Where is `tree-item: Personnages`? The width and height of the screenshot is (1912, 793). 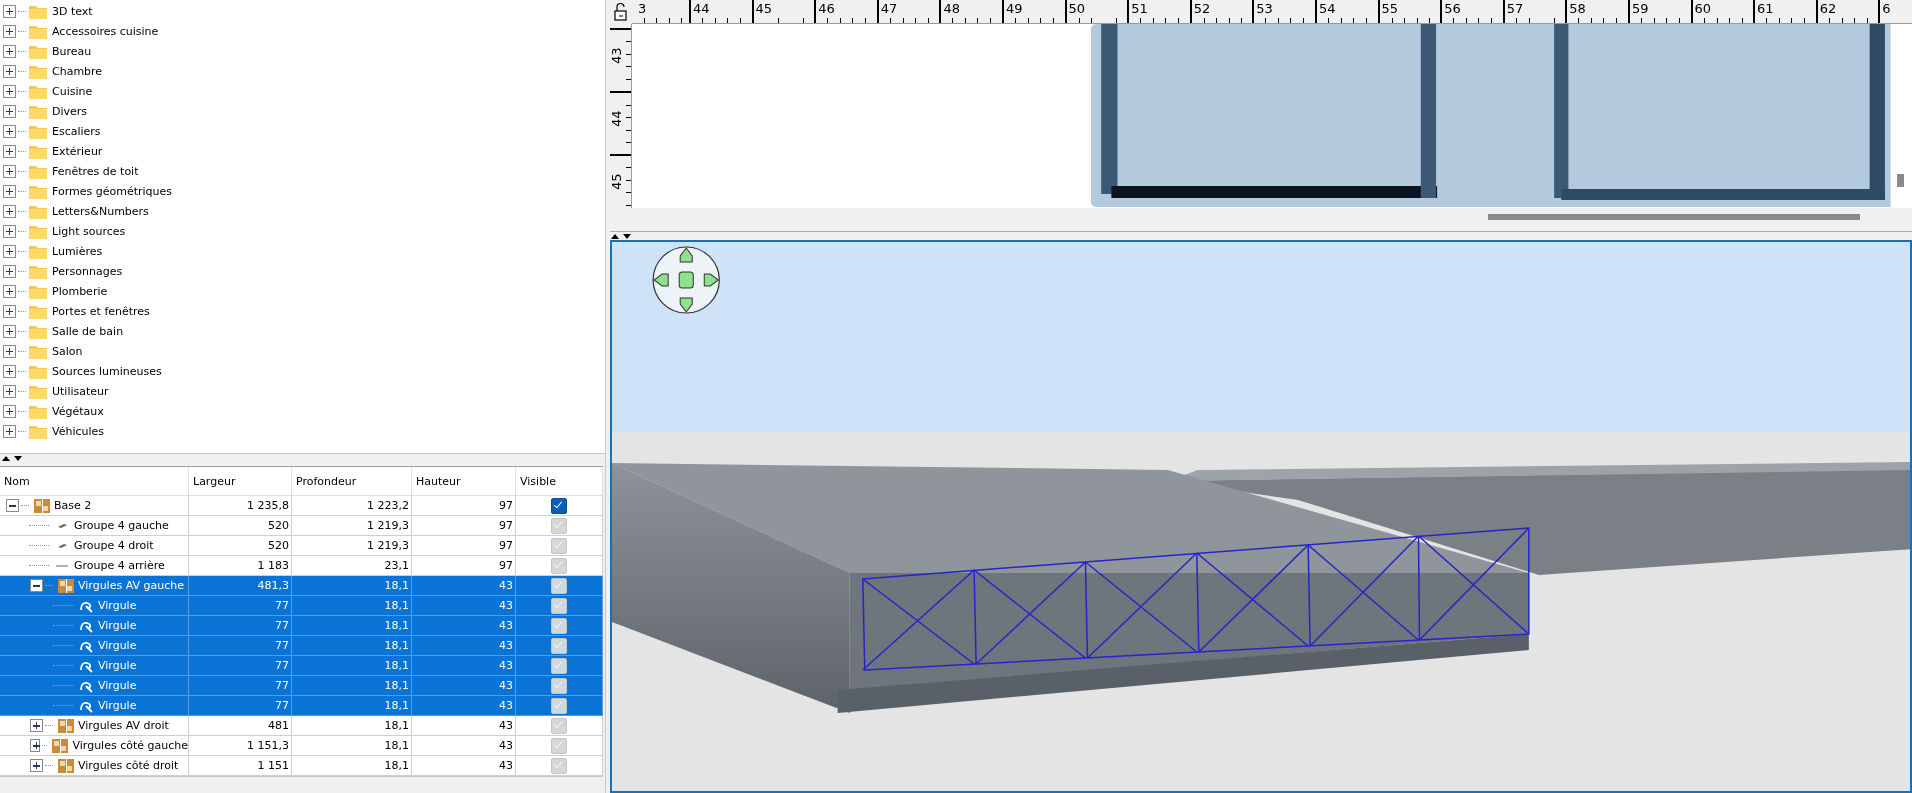
tree-item: Personnages is located at coordinates (87, 271).